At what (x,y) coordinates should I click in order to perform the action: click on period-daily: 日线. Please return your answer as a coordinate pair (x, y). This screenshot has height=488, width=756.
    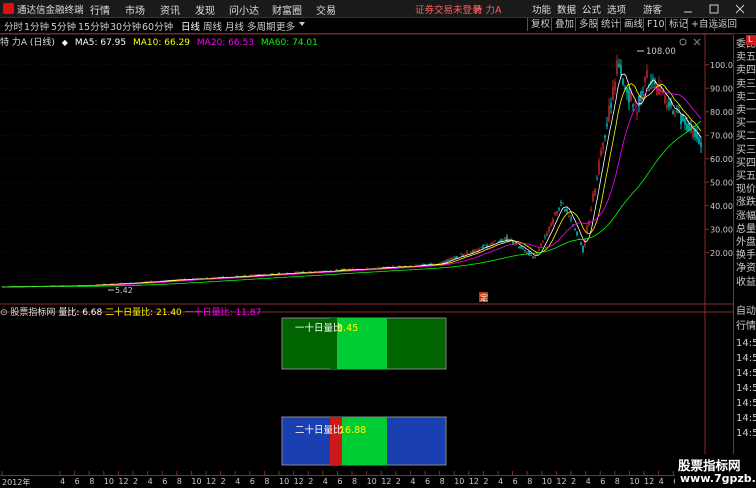
    Looking at the image, I should click on (190, 26).